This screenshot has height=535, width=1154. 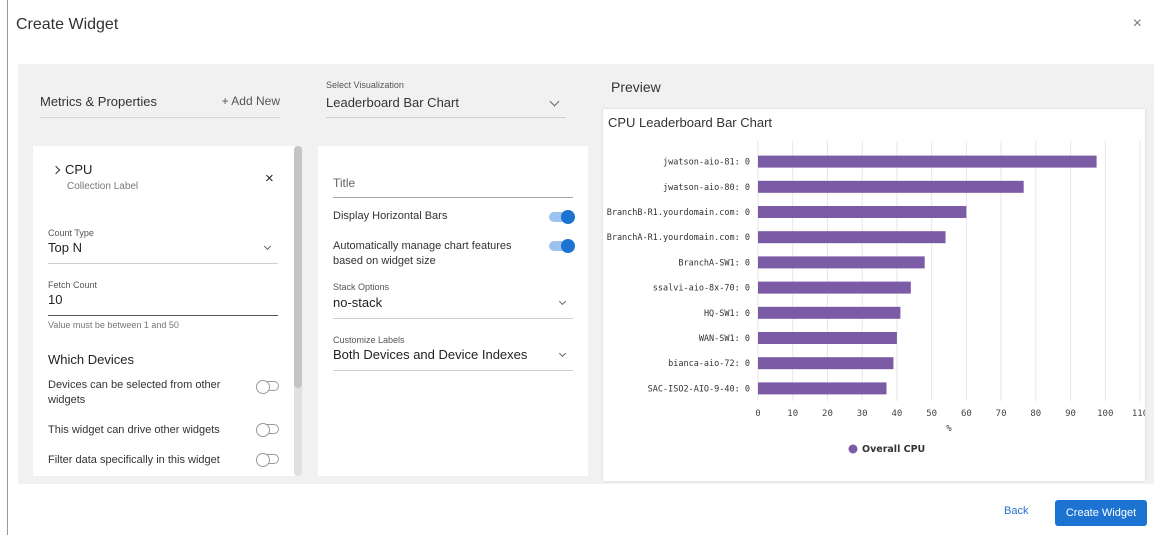 What do you see at coordinates (269, 178) in the screenshot?
I see `remove-metric-icon: ×` at bounding box center [269, 178].